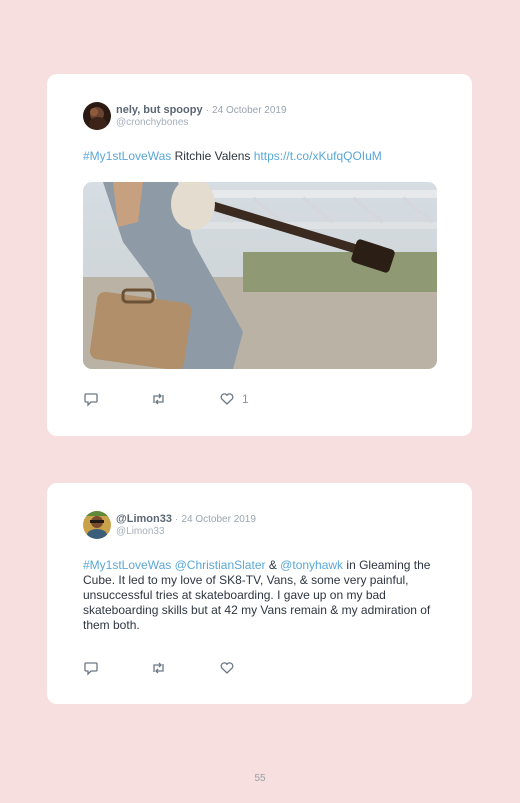  I want to click on display-name: @Limon33, so click(144, 519).